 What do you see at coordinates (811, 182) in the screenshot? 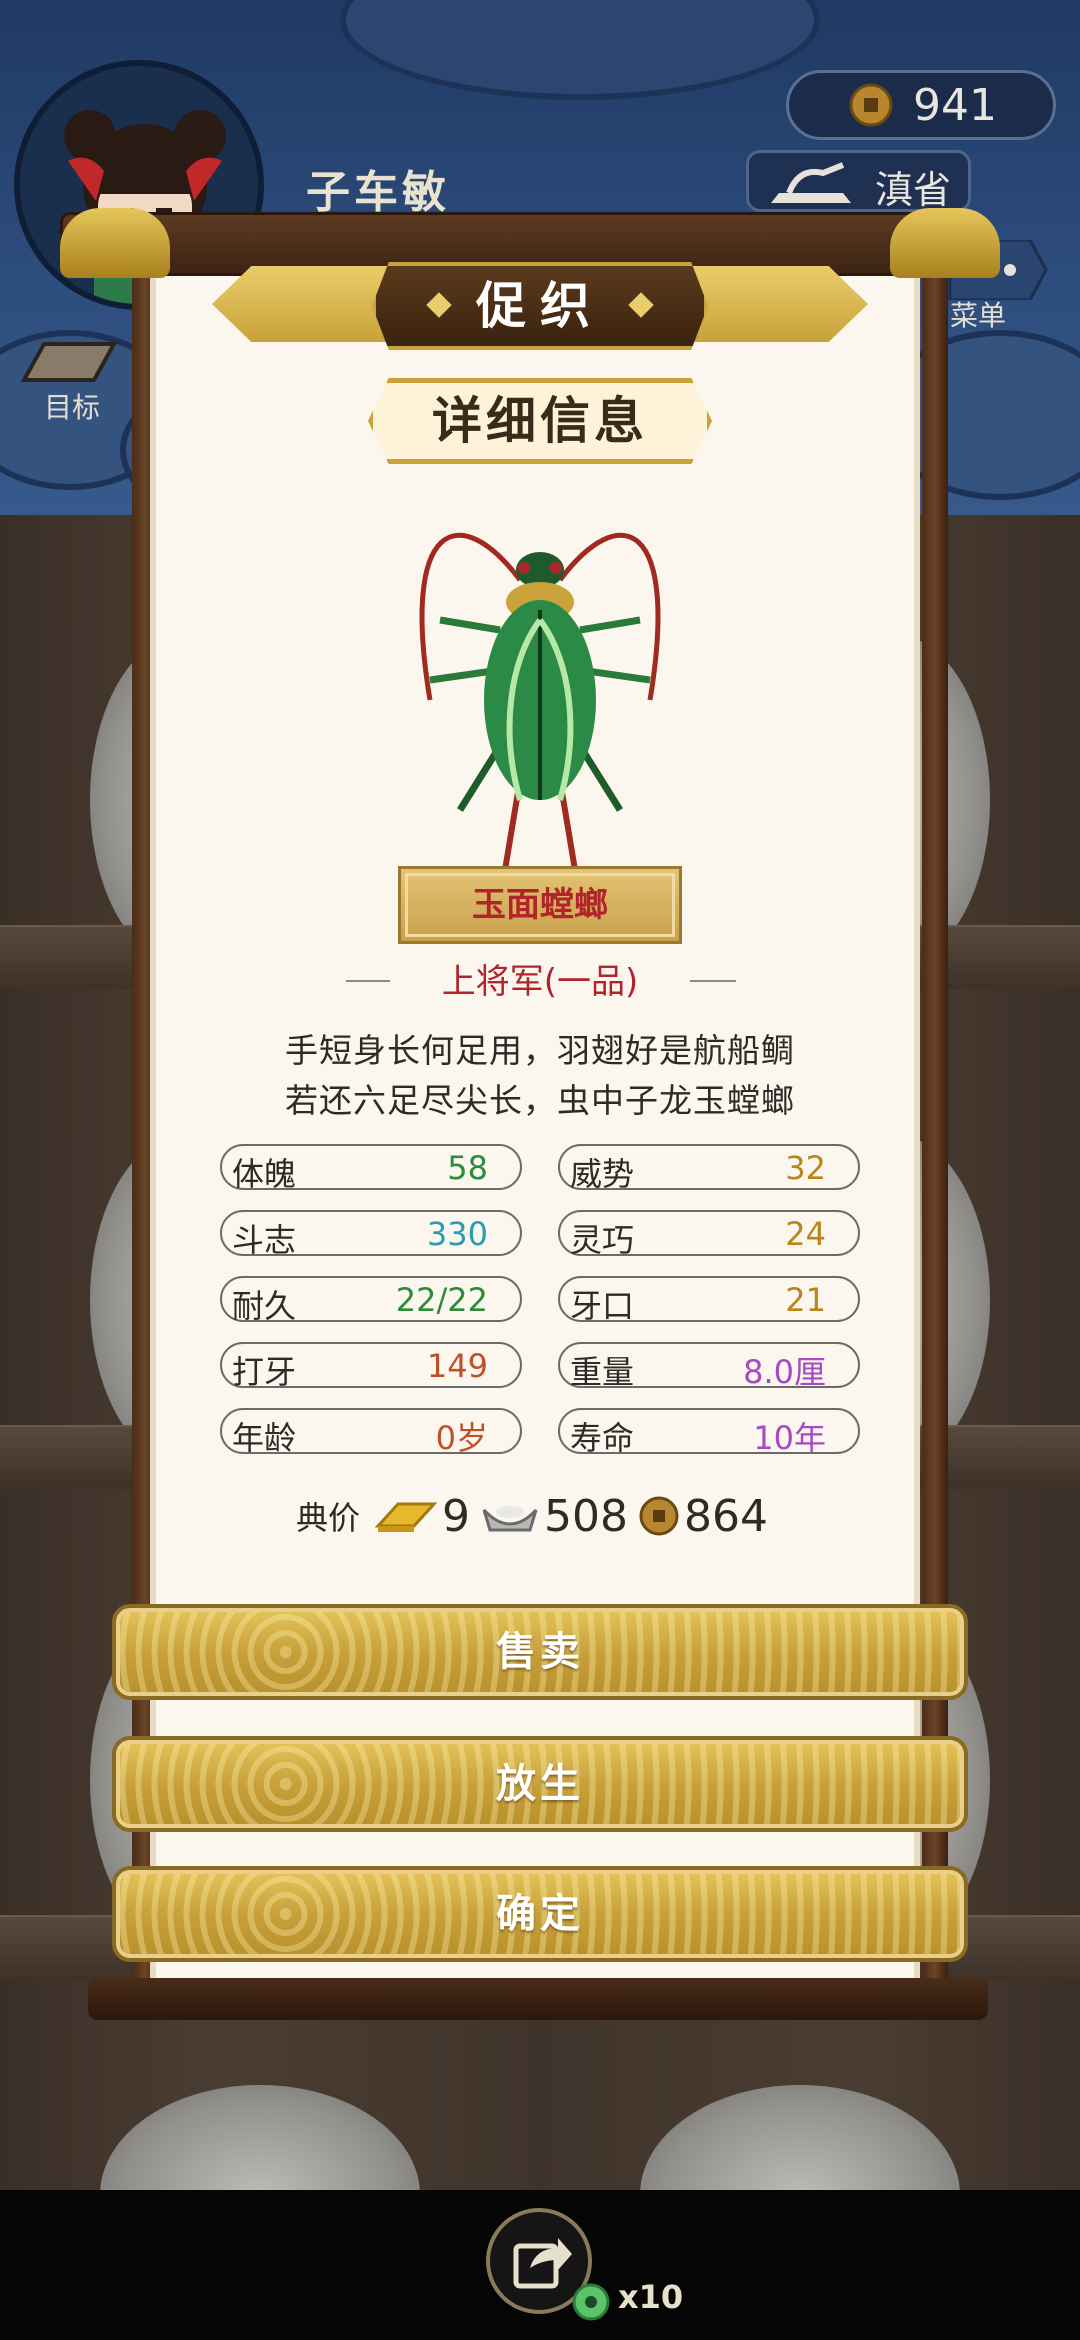
I see `lamp-icon` at bounding box center [811, 182].